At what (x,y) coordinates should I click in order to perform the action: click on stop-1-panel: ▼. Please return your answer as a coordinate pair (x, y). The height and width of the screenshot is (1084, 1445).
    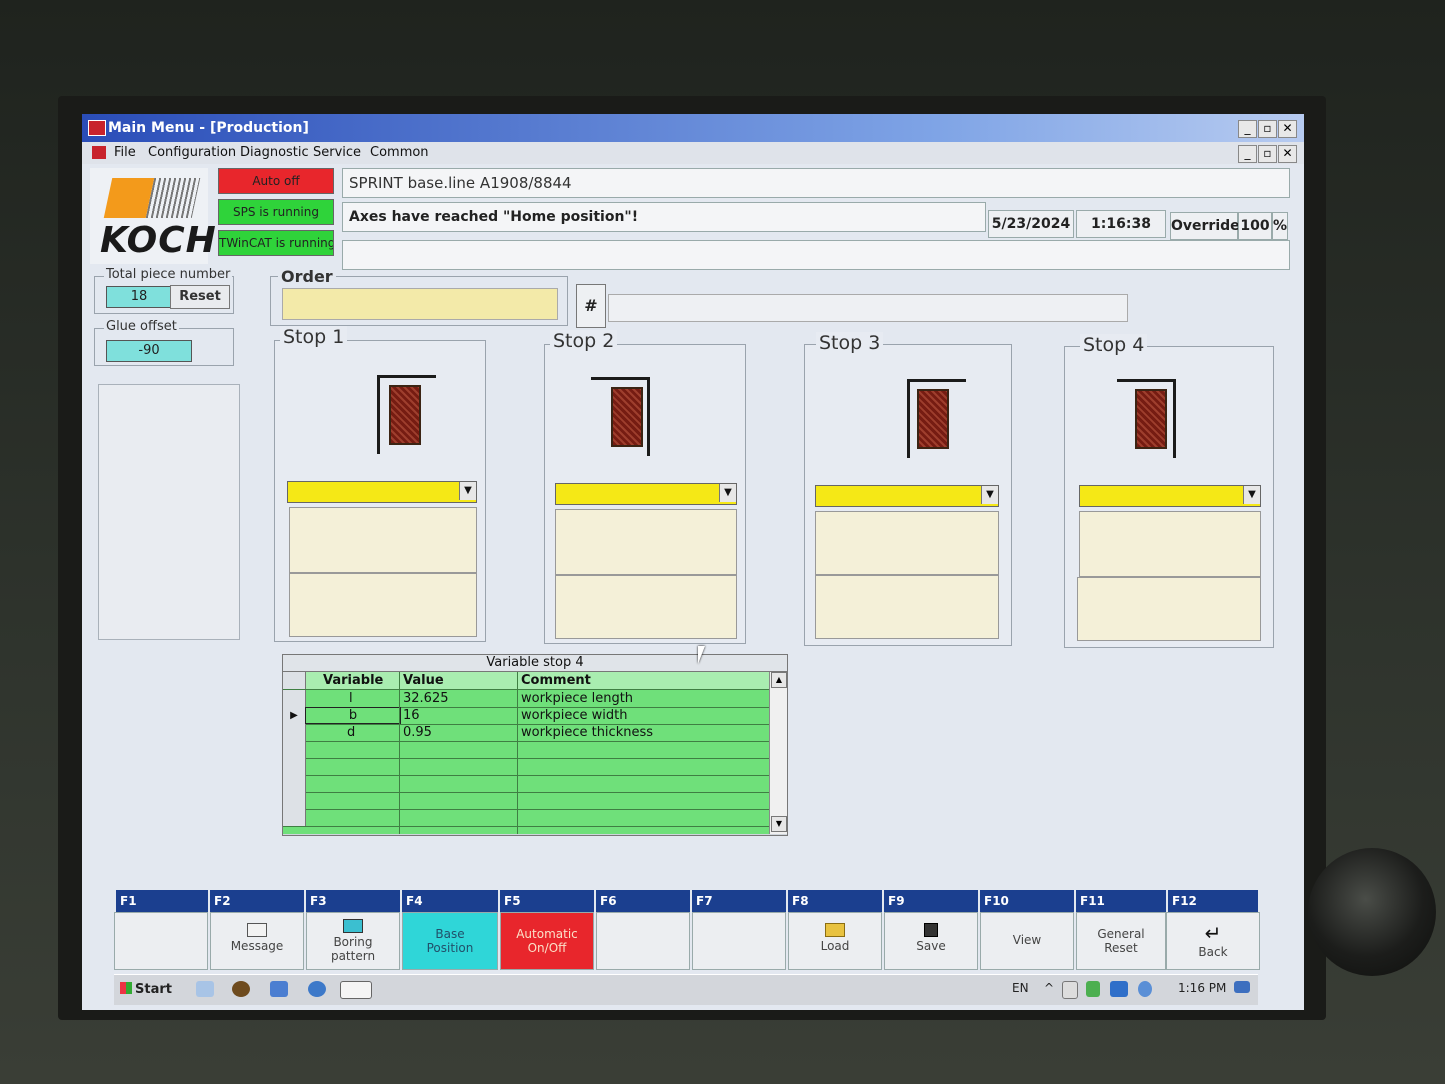
    Looking at the image, I should click on (380, 491).